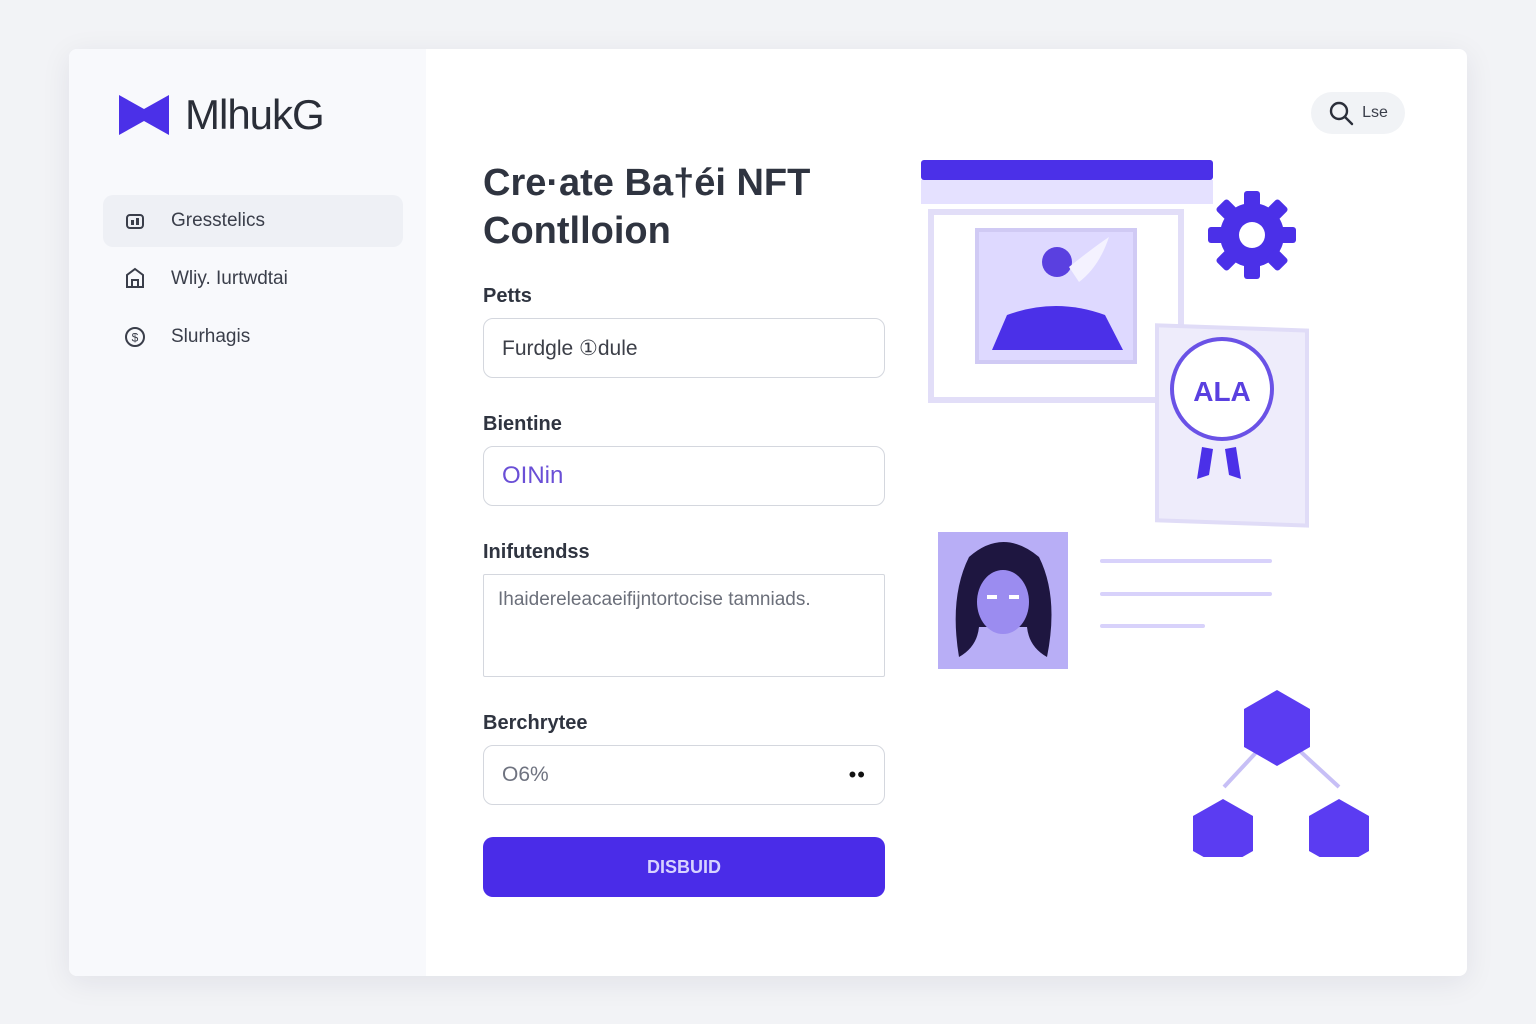 Image resolution: width=1536 pixels, height=1024 pixels. What do you see at coordinates (1067, 192) in the screenshot?
I see `banner-shadow` at bounding box center [1067, 192].